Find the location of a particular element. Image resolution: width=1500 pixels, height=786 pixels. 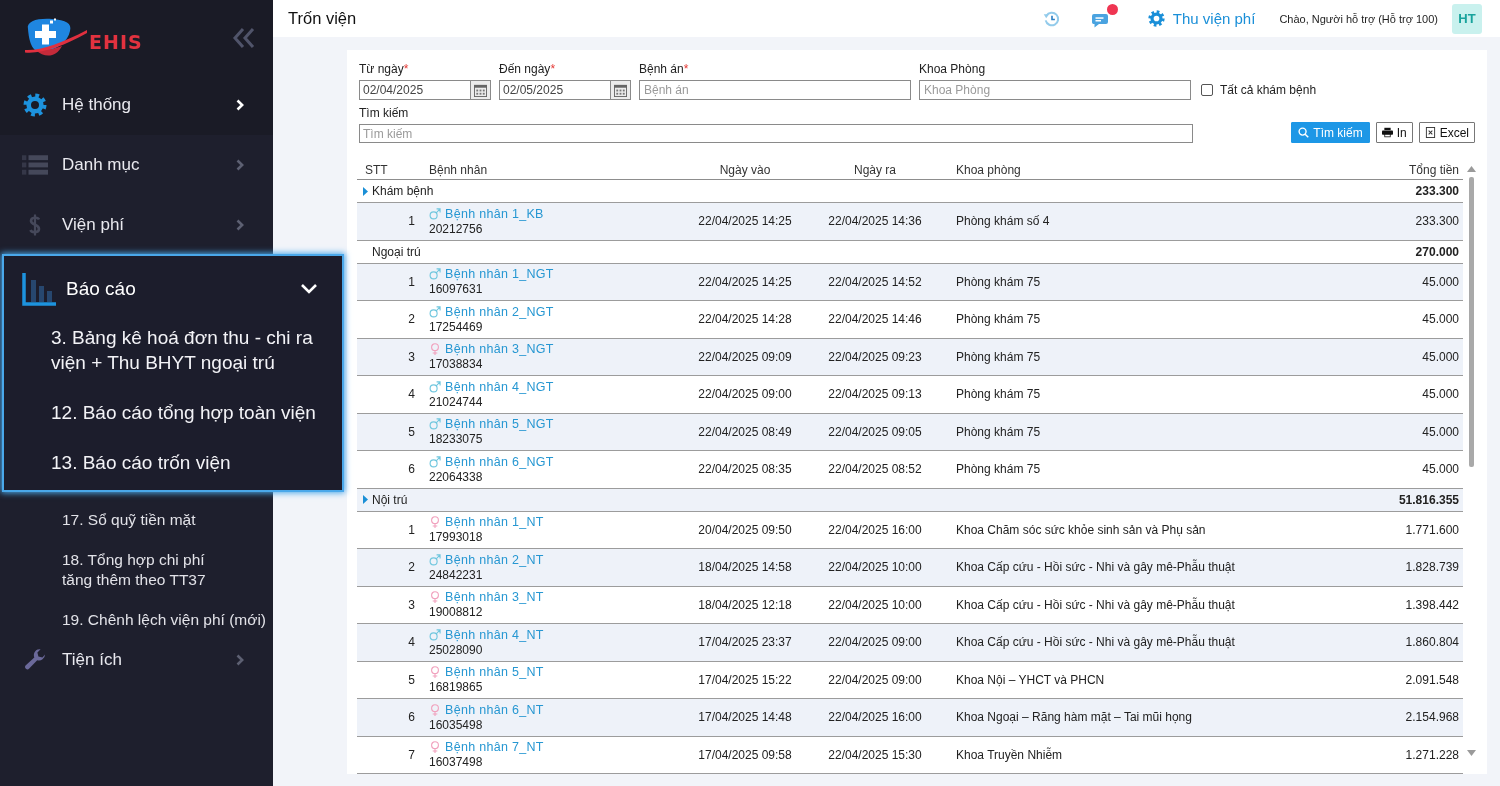

table-row: 1 Bệnh nhân 1_KB 20212756 22/04/2025 14:25 22/04/2025 14:36 Phòng khám số 4 233.300 is located at coordinates (910, 222).